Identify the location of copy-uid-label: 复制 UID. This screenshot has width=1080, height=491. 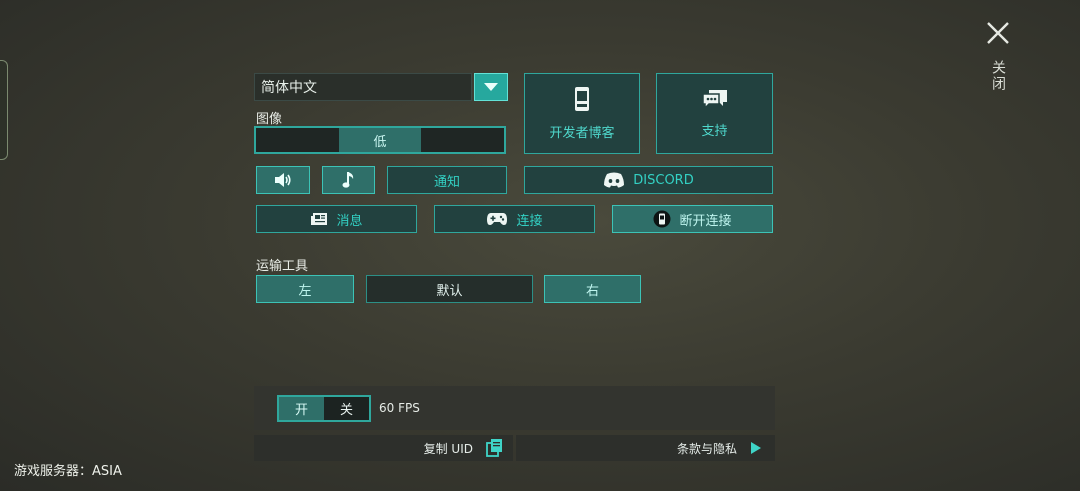
(448, 448).